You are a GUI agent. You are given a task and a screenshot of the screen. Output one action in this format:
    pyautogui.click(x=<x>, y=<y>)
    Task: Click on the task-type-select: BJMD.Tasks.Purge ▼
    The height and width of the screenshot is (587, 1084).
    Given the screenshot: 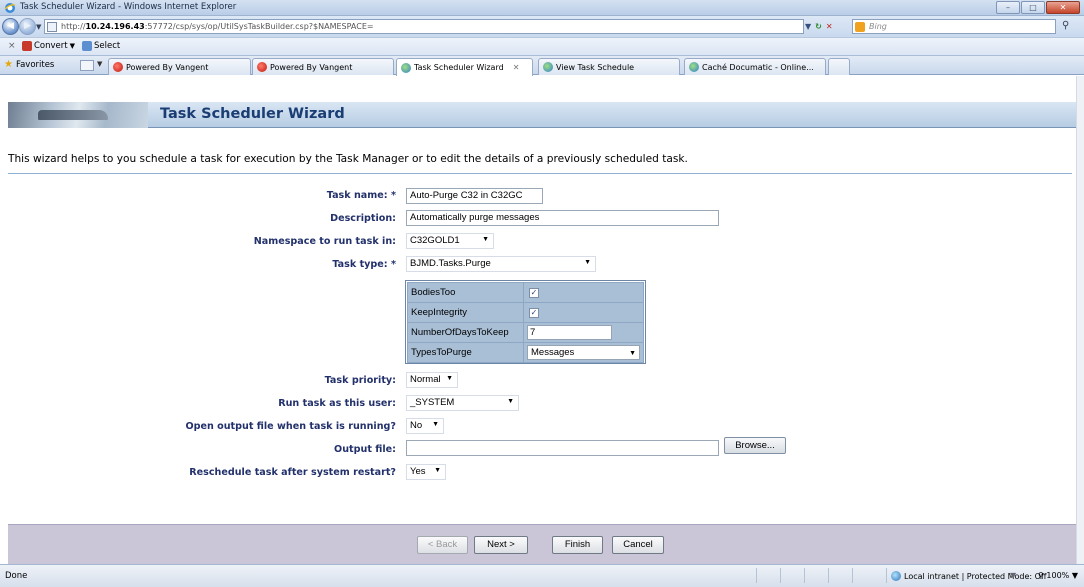 What is the action you would take?
    pyautogui.click(x=501, y=264)
    